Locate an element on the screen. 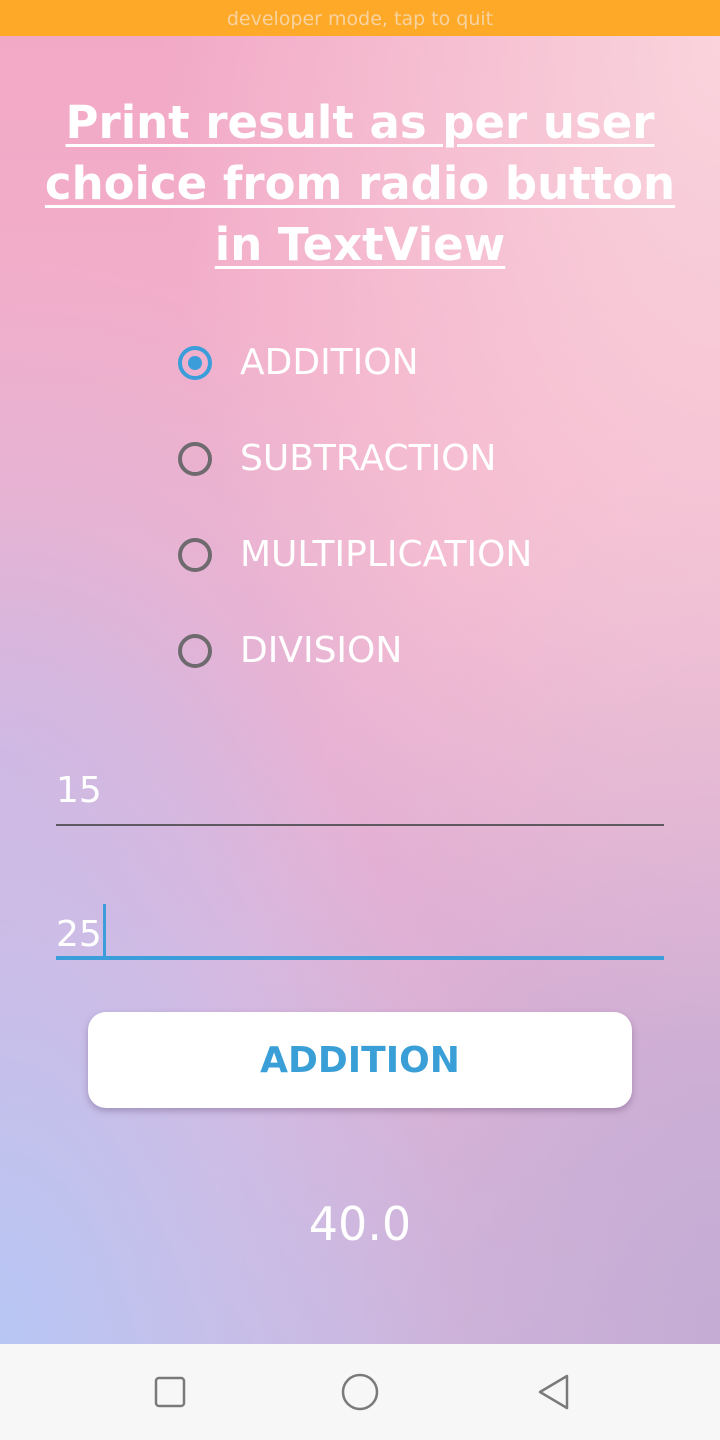 The image size is (720, 1440). second-number-value: 25 is located at coordinates (79, 934).